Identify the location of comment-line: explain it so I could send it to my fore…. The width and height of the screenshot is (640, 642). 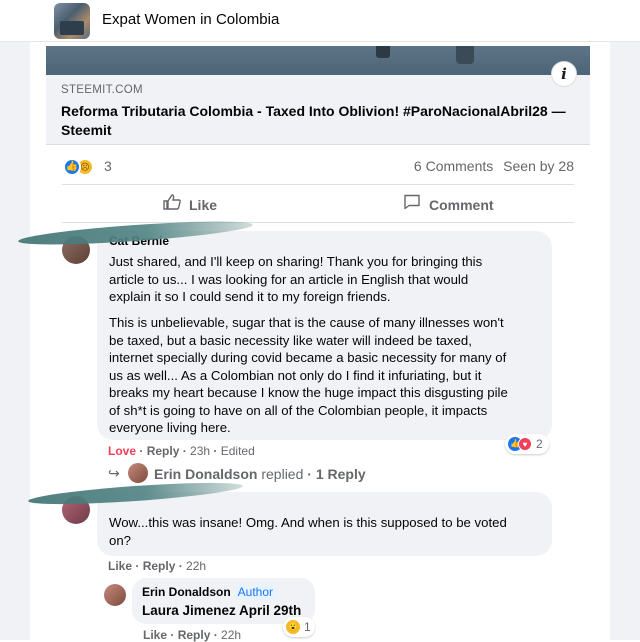
(250, 296).